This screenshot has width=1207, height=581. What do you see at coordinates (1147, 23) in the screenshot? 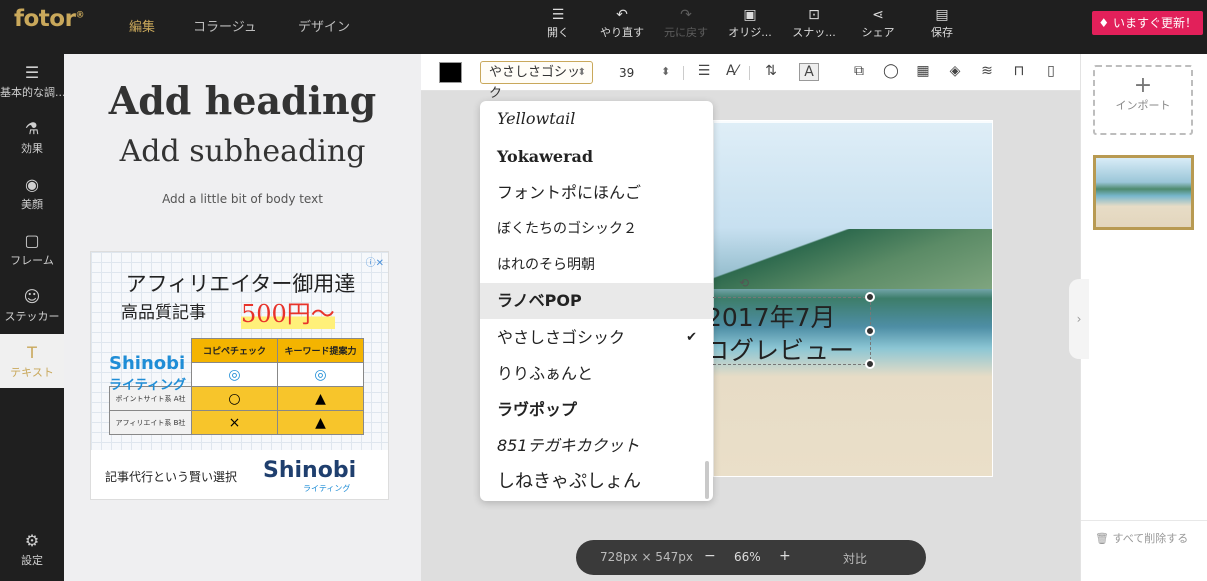
I see `upgrade-button: ♦ いますぐ更新！` at bounding box center [1147, 23].